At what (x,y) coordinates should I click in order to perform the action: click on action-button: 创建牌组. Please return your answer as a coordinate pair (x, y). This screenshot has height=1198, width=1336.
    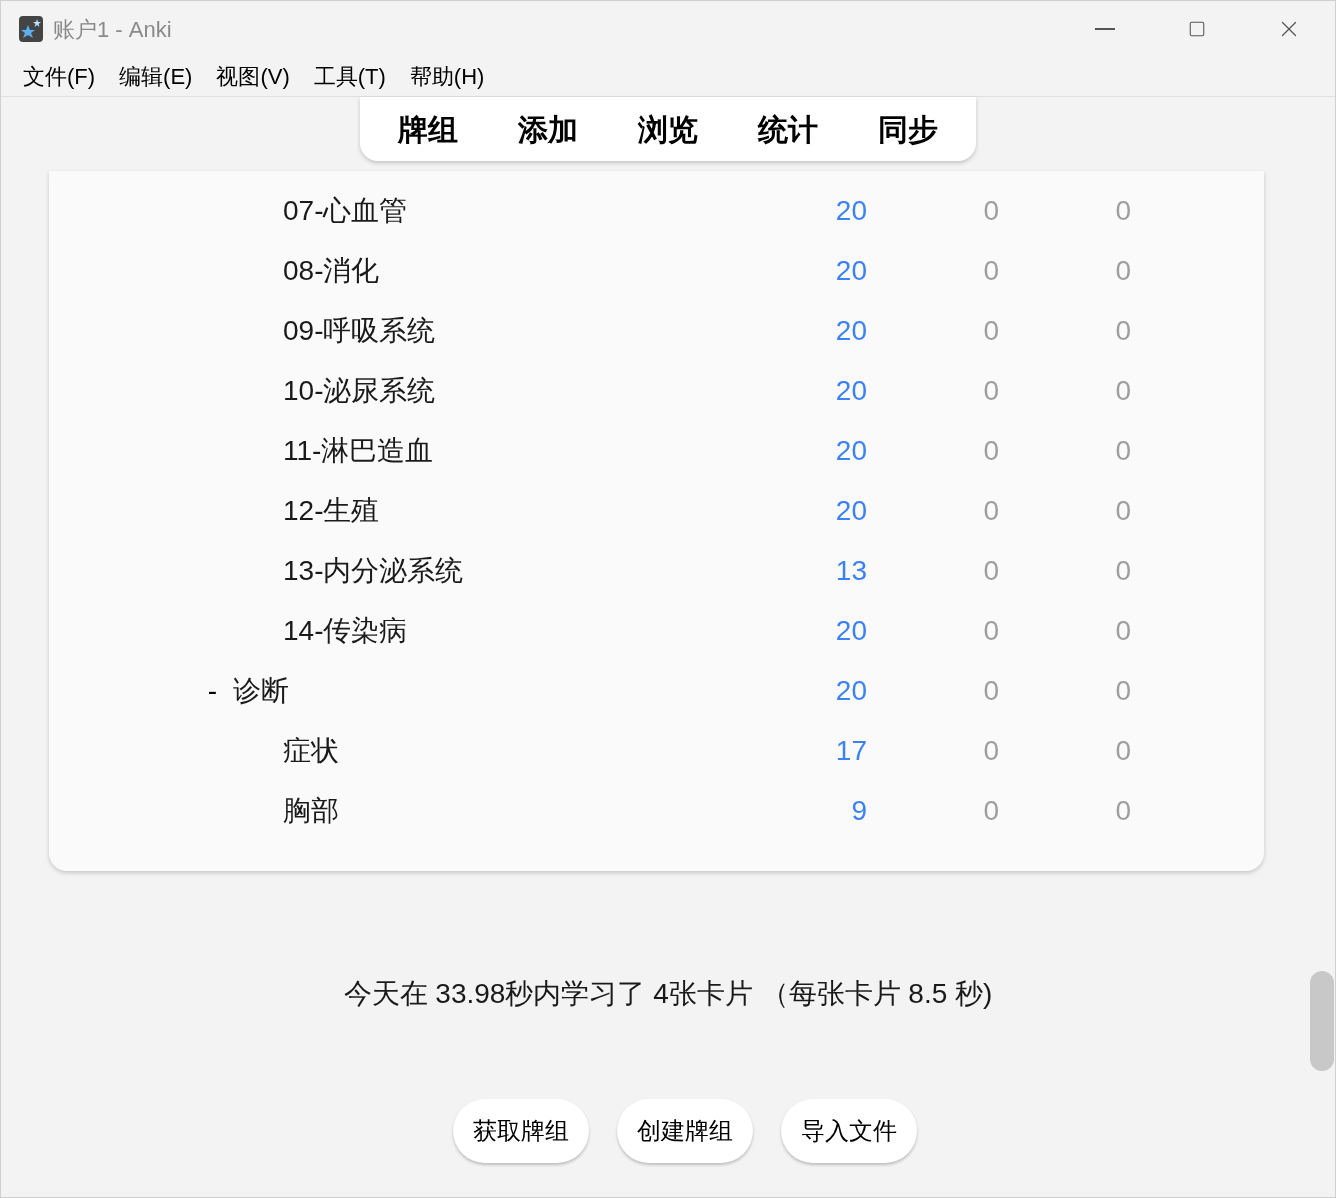
    Looking at the image, I should click on (685, 1131).